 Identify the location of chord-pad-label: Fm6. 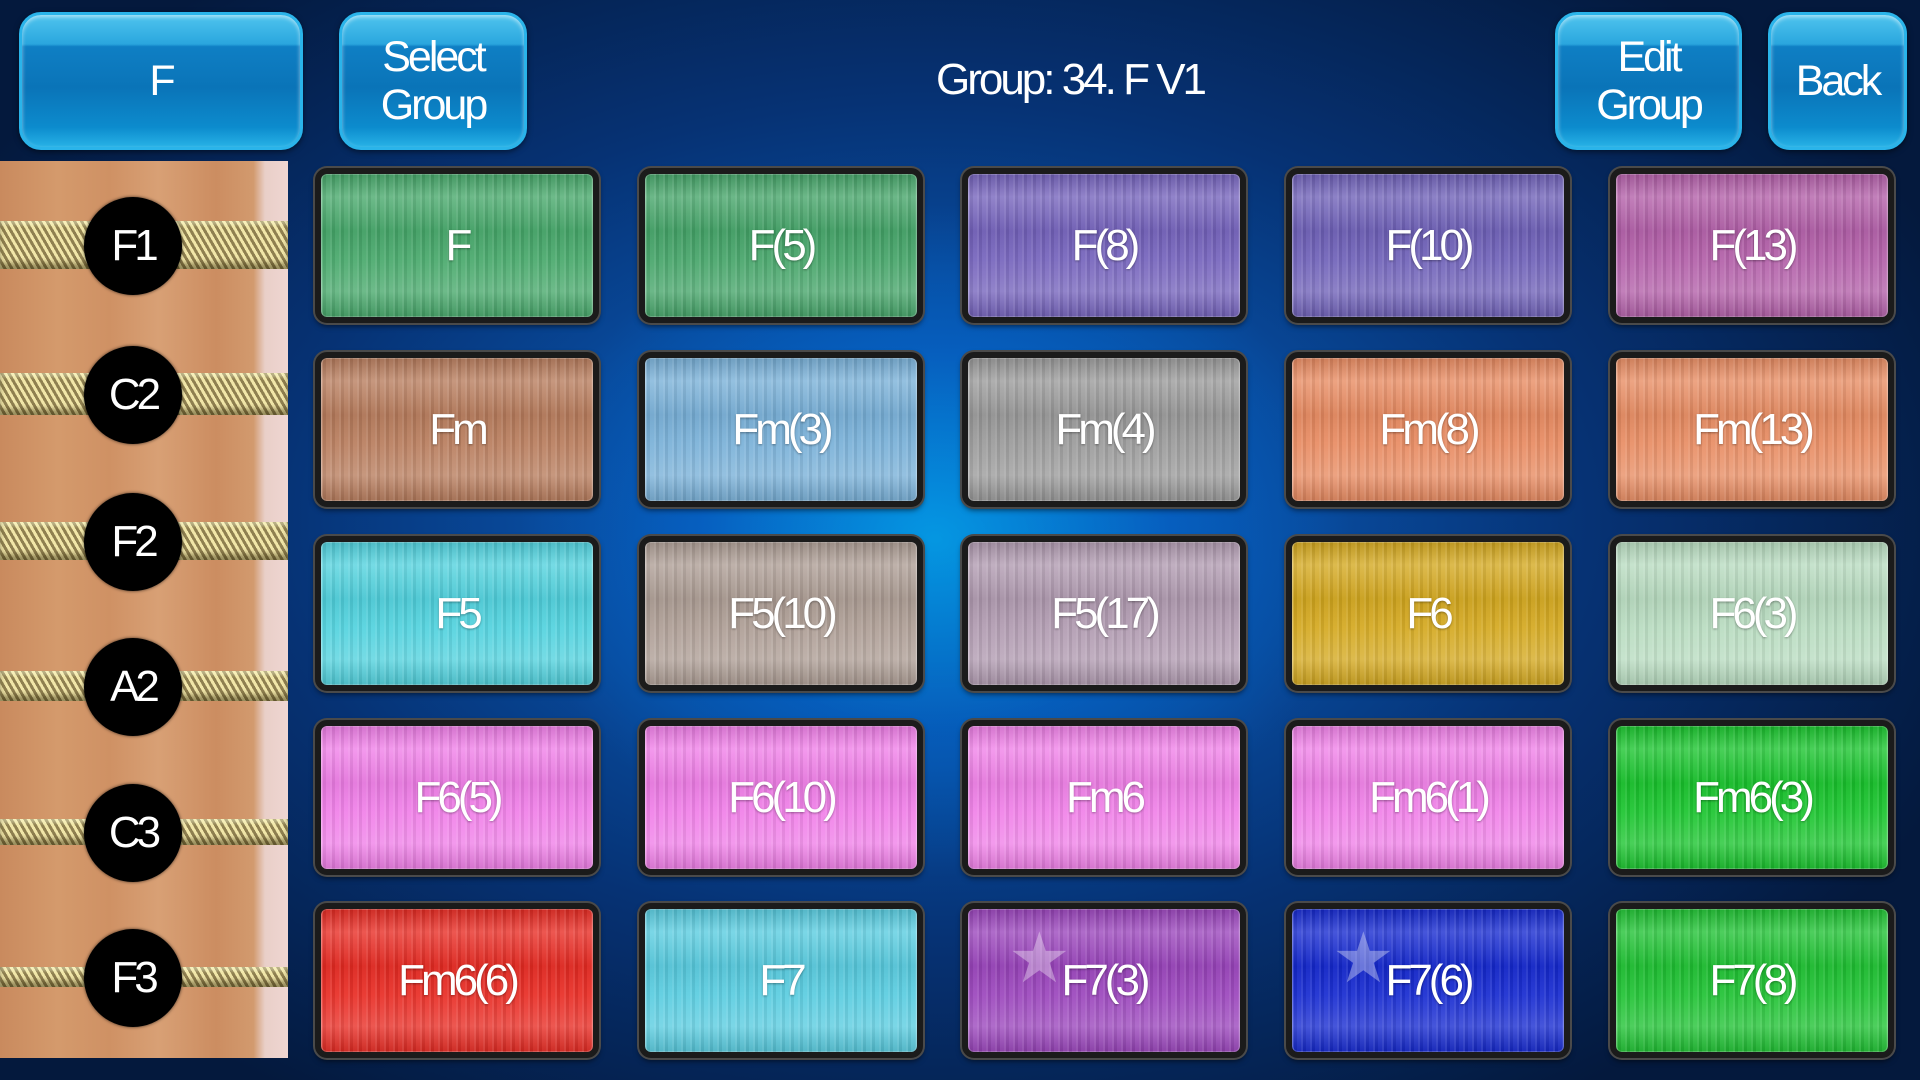
(1106, 797).